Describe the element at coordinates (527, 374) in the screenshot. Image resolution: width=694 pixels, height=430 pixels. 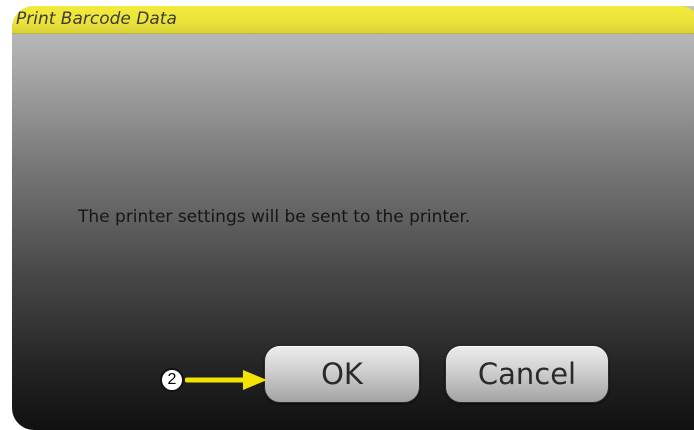
I see `cancel-button: Cancel` at that location.